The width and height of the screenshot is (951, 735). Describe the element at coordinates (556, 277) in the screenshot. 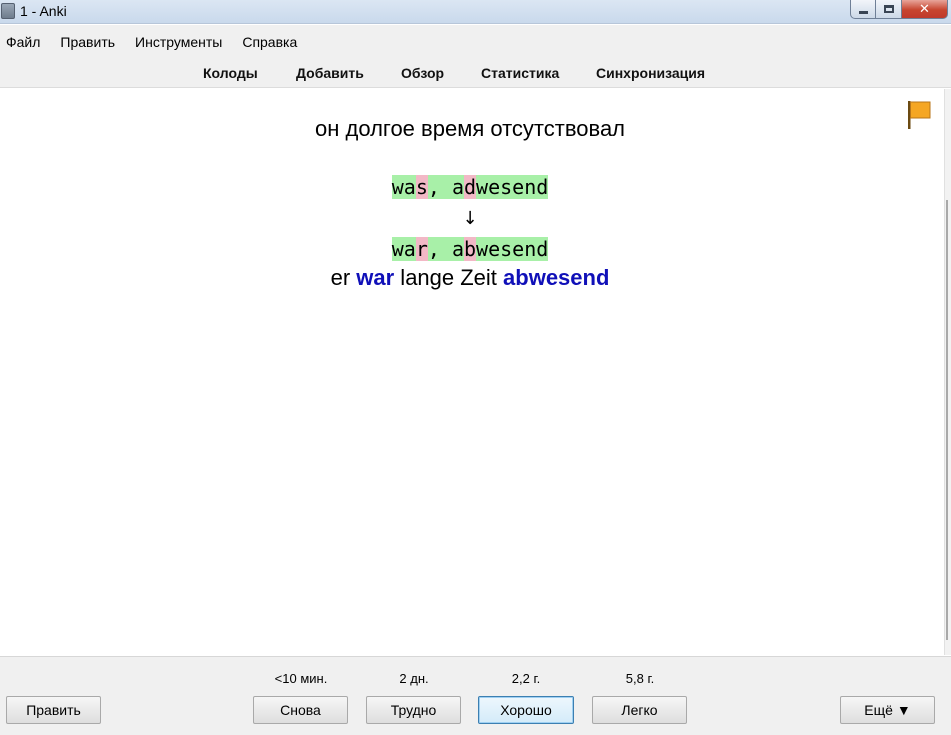

I see `answer-highlighted-word: abwesend` at that location.